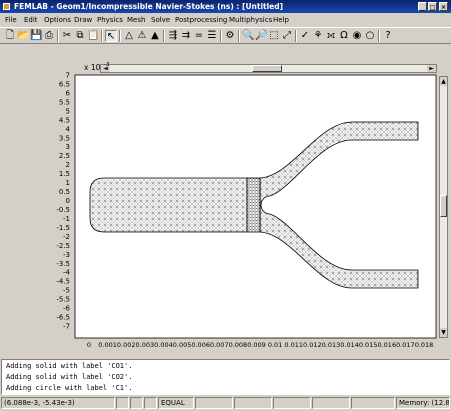  I want to click on y-tick-label: -6, so click(67, 309).